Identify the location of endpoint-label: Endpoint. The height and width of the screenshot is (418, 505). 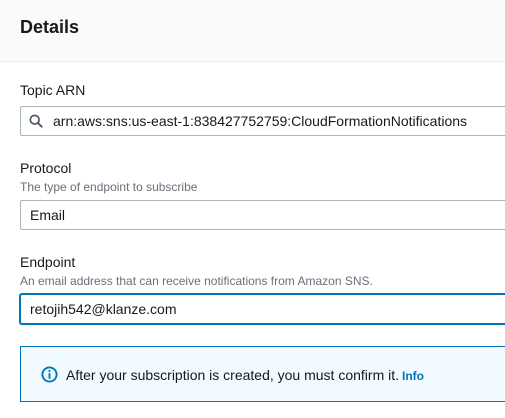
(48, 262).